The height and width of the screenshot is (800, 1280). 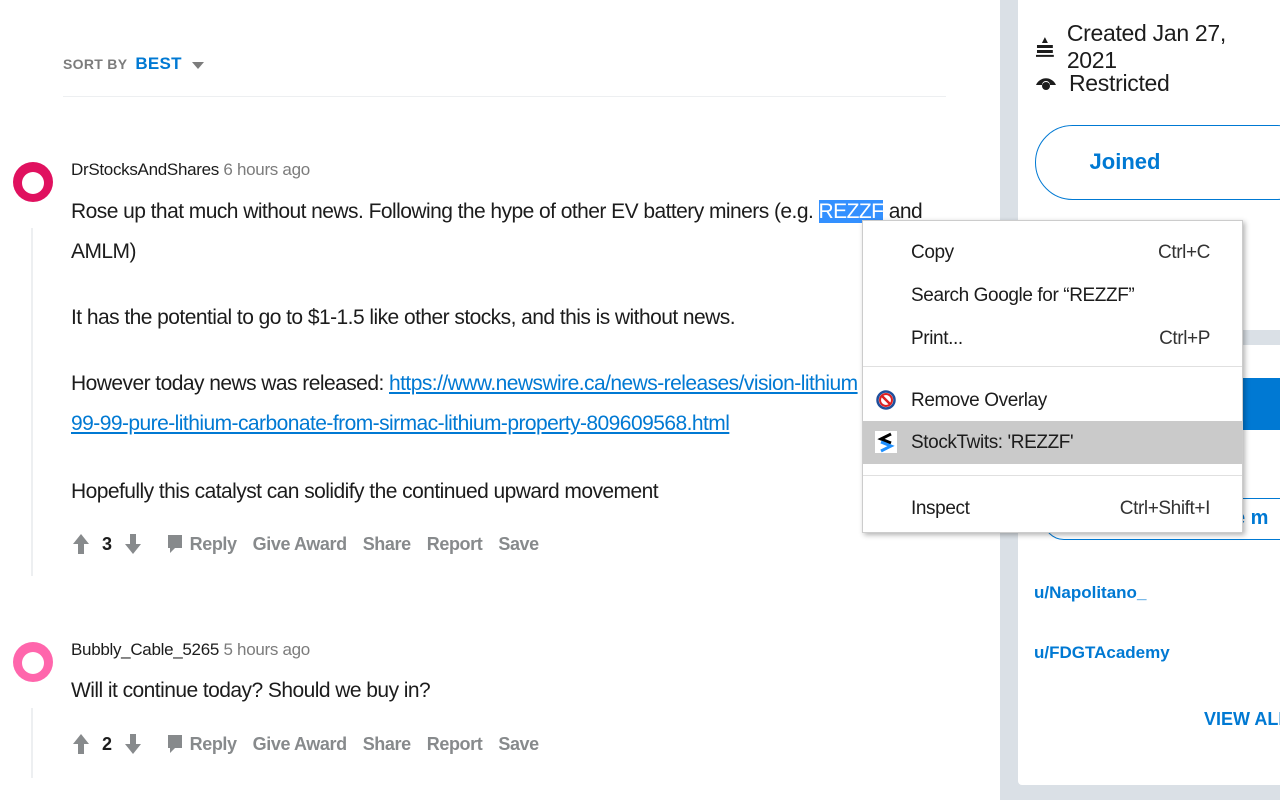 I want to click on comment-actions: 3 Reply Give Award Share Report Save, so click(x=305, y=544).